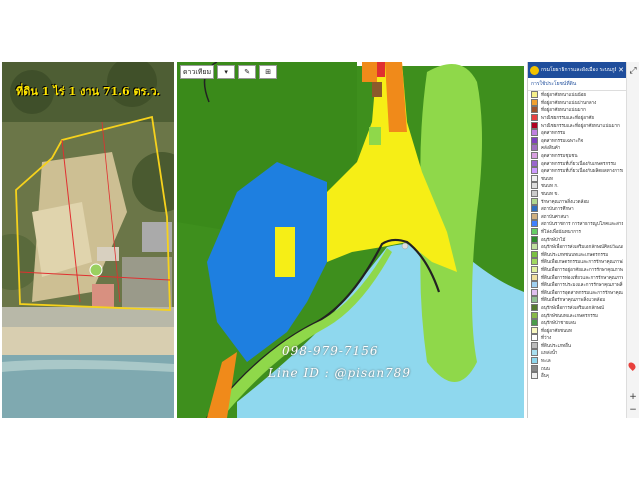 Image resolution: width=640 pixels, height=480 pixels. I want to click on legend-item-label: สถาบันศาสนา, so click(555, 217).